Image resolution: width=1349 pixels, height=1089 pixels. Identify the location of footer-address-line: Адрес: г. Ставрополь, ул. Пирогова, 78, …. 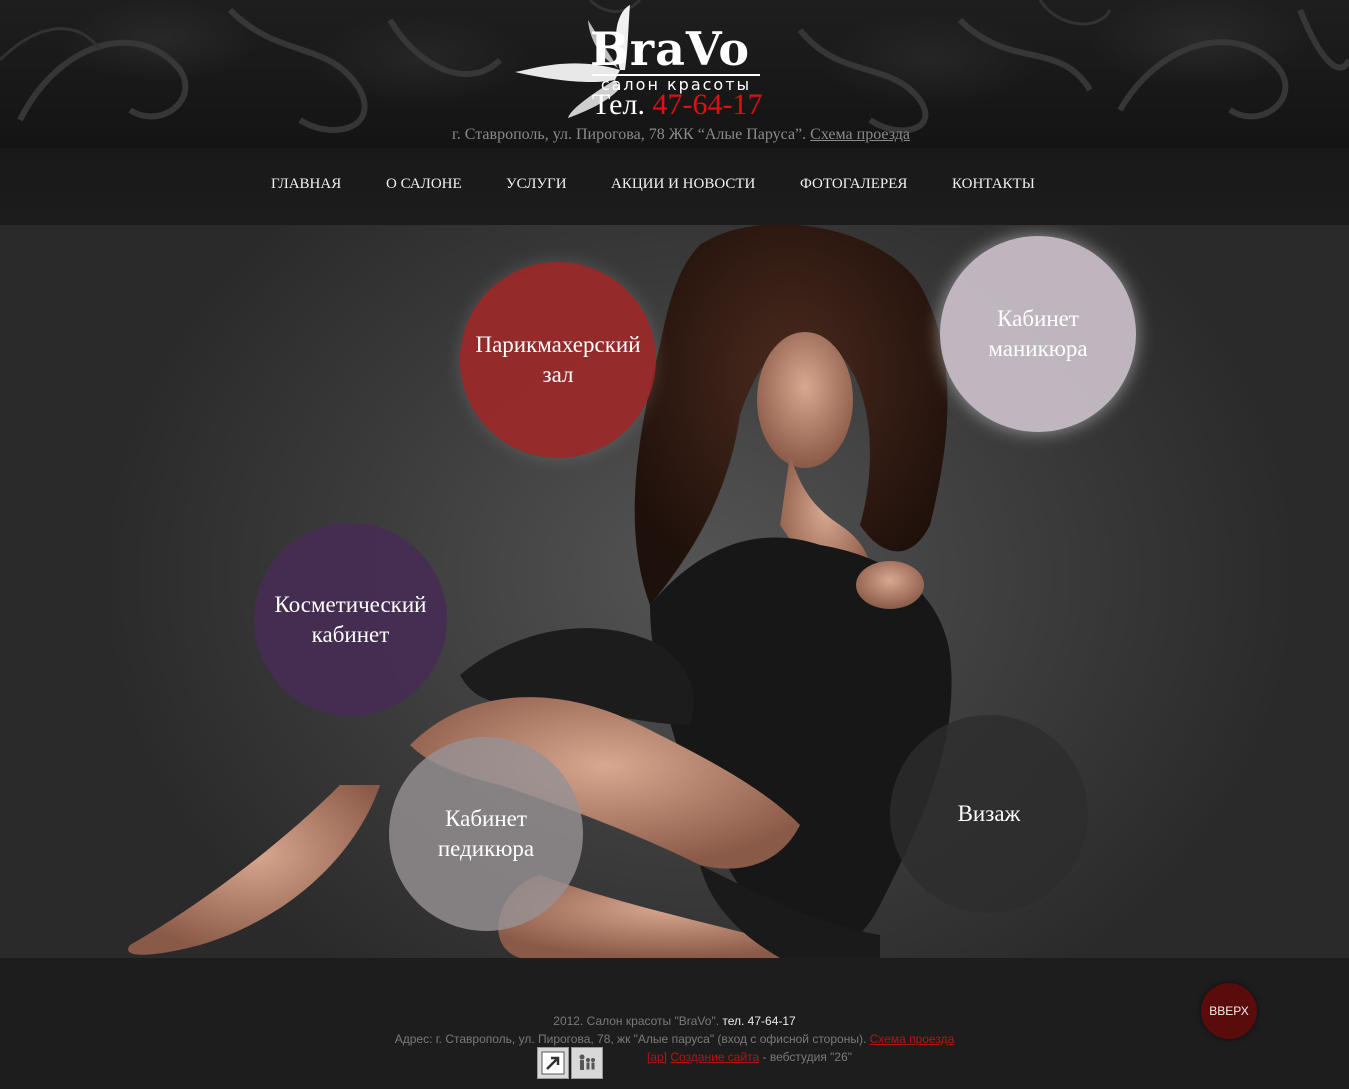
(674, 1039).